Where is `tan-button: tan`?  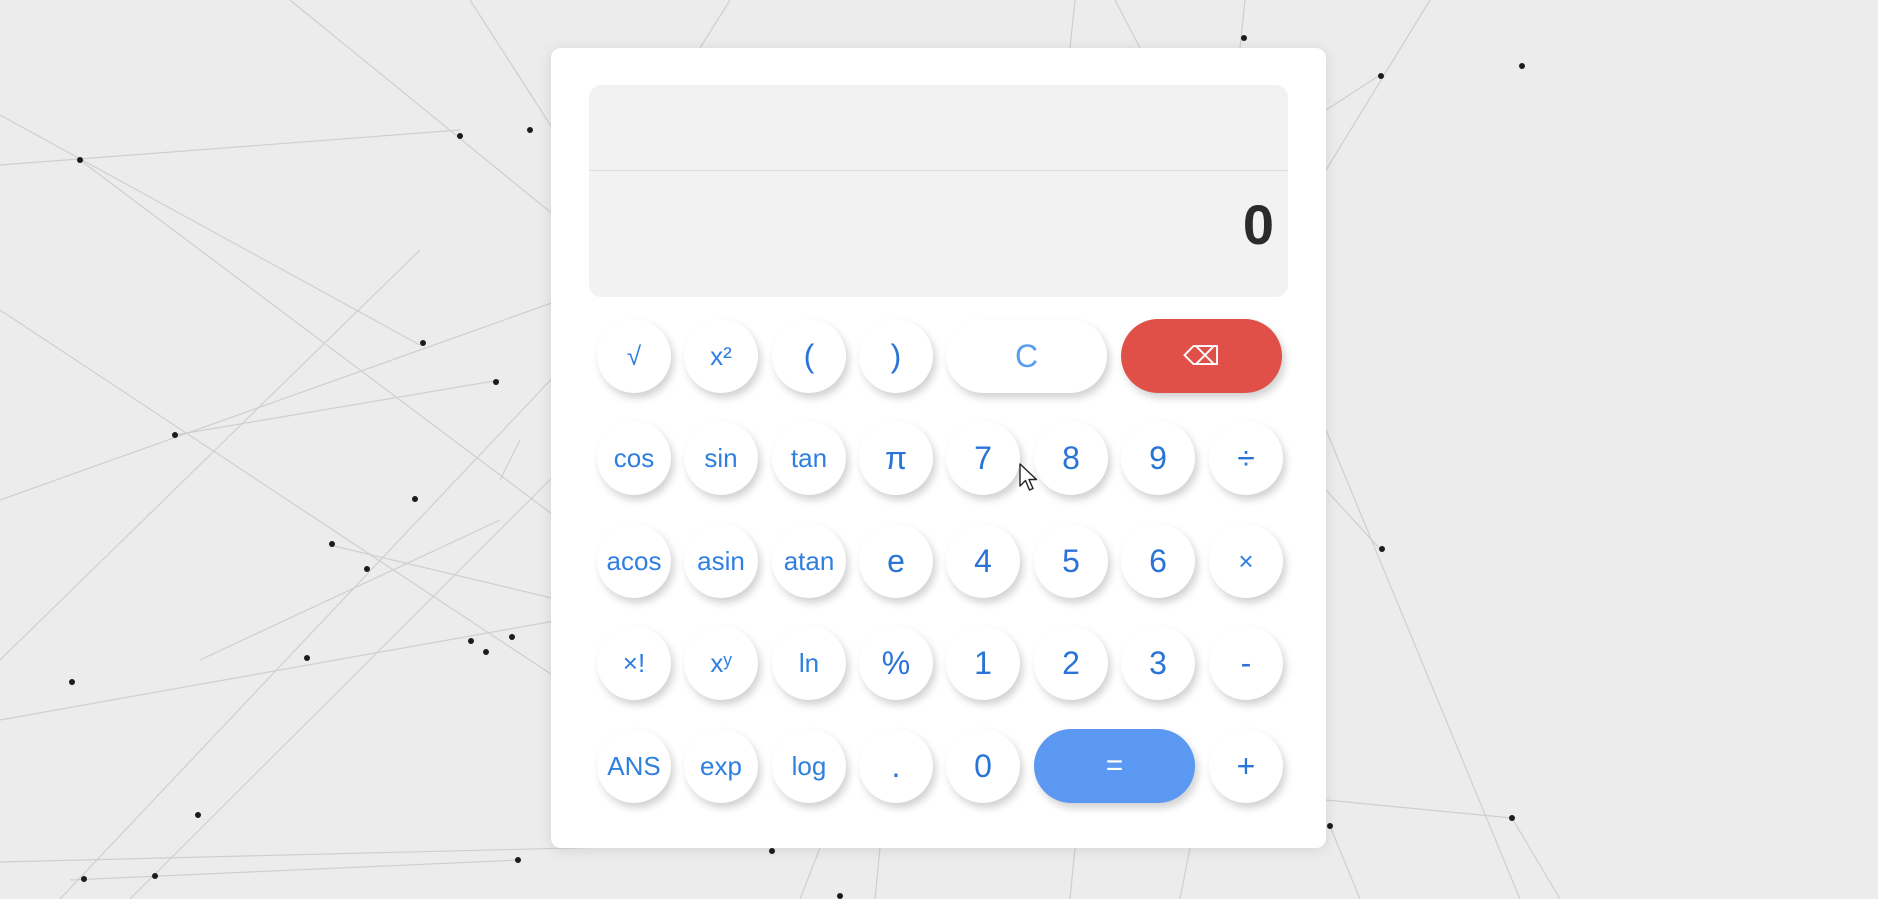 tan-button: tan is located at coordinates (809, 458).